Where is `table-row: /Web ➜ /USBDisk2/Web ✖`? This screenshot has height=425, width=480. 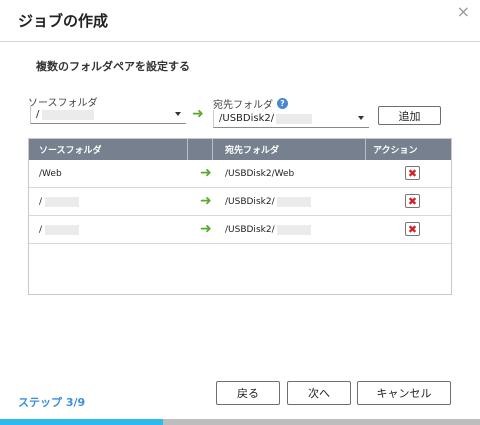
table-row: /Web ➜ /USBDisk2/Web ✖ is located at coordinates (240, 174).